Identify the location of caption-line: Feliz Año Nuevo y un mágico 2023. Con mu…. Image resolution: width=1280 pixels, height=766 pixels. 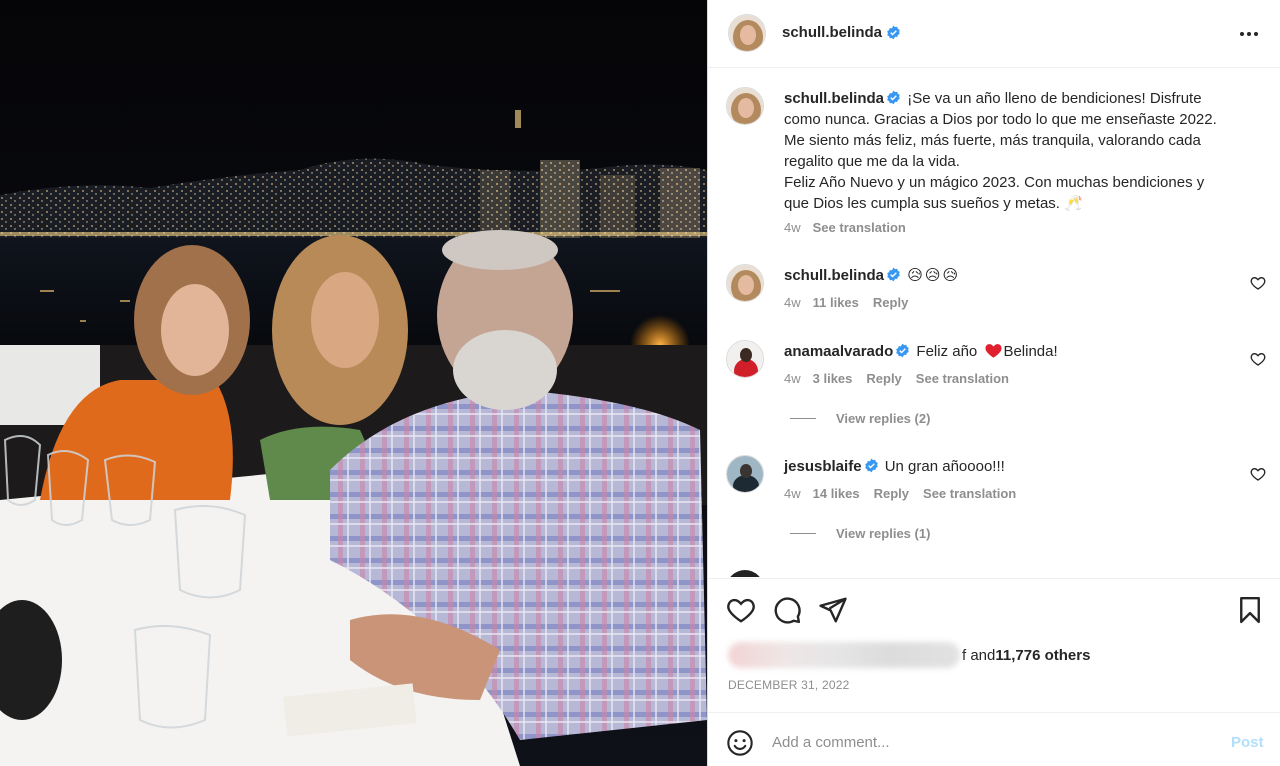
(994, 182).